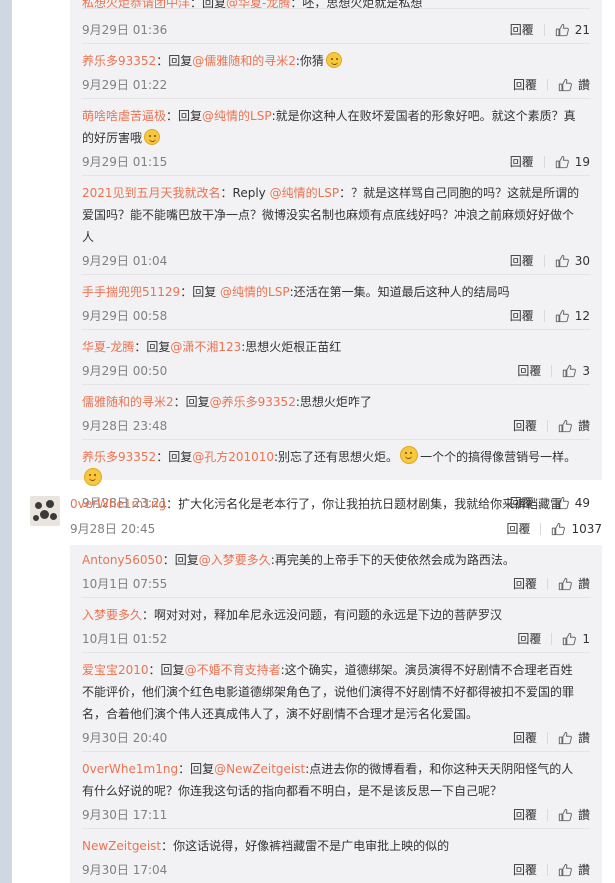 This screenshot has width=615, height=883. I want to click on reply-username: 爱宝宝2010, so click(115, 670).